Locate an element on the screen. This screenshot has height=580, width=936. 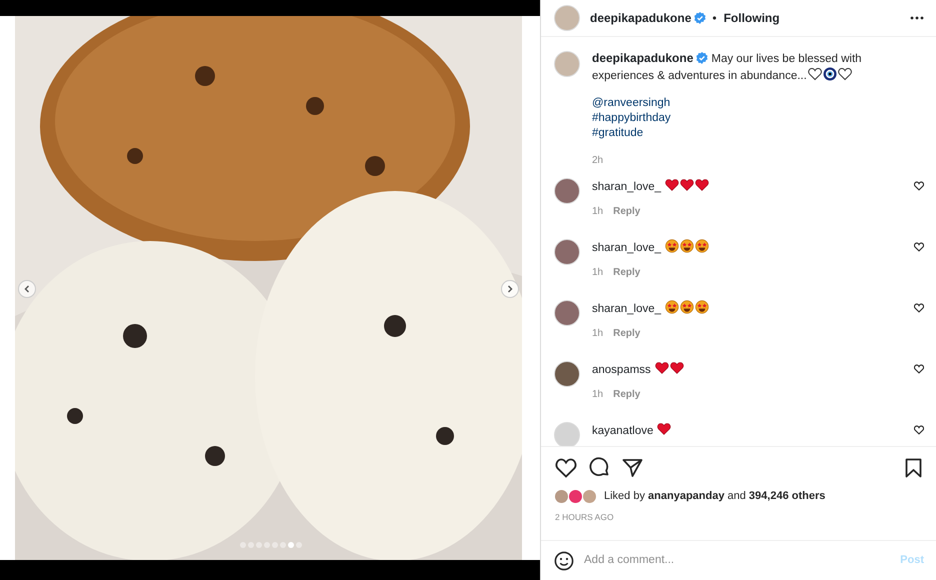
chevron-left-icon is located at coordinates (27, 289).